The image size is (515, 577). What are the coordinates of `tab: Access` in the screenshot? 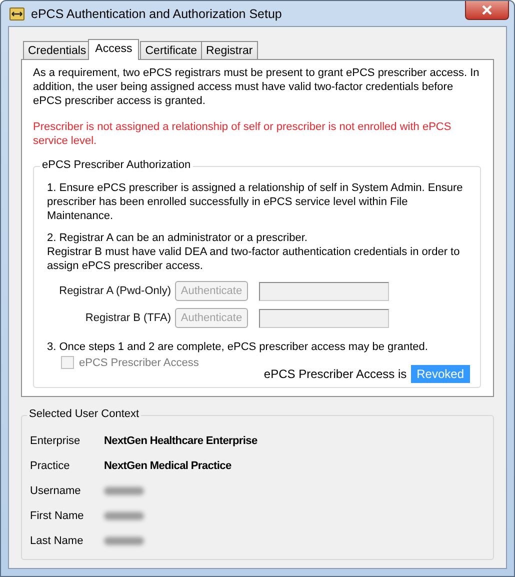 It's located at (114, 49).